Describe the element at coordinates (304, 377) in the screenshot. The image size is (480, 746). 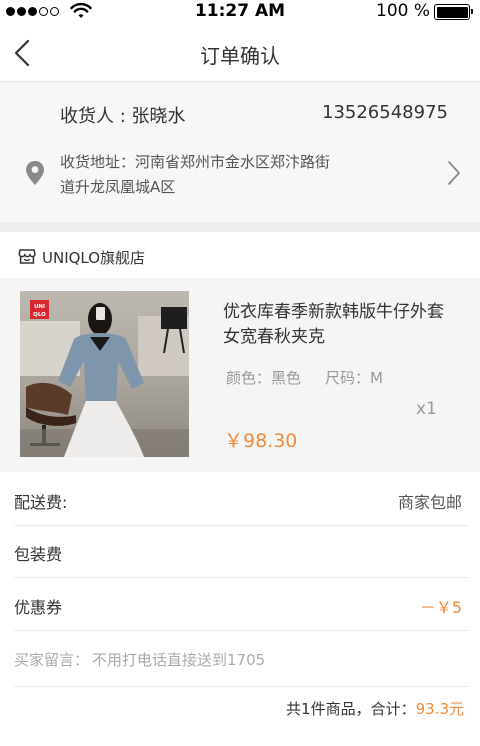
I see `product-attributes: 颜色：黑色 尺码：M` at that location.